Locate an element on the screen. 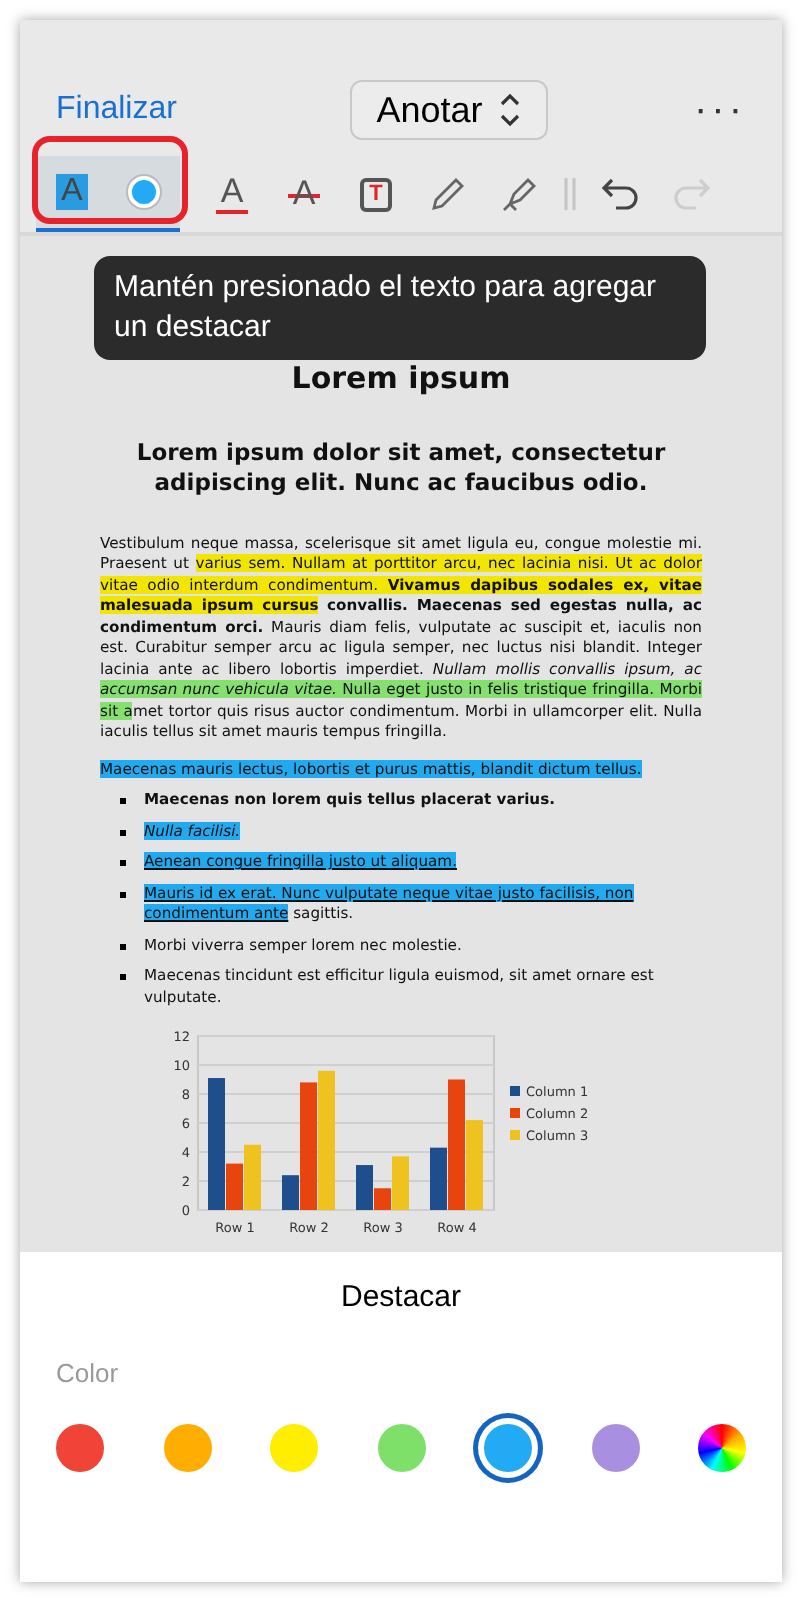 The height and width of the screenshot is (1602, 802). grip-icon is located at coordinates (570, 194).